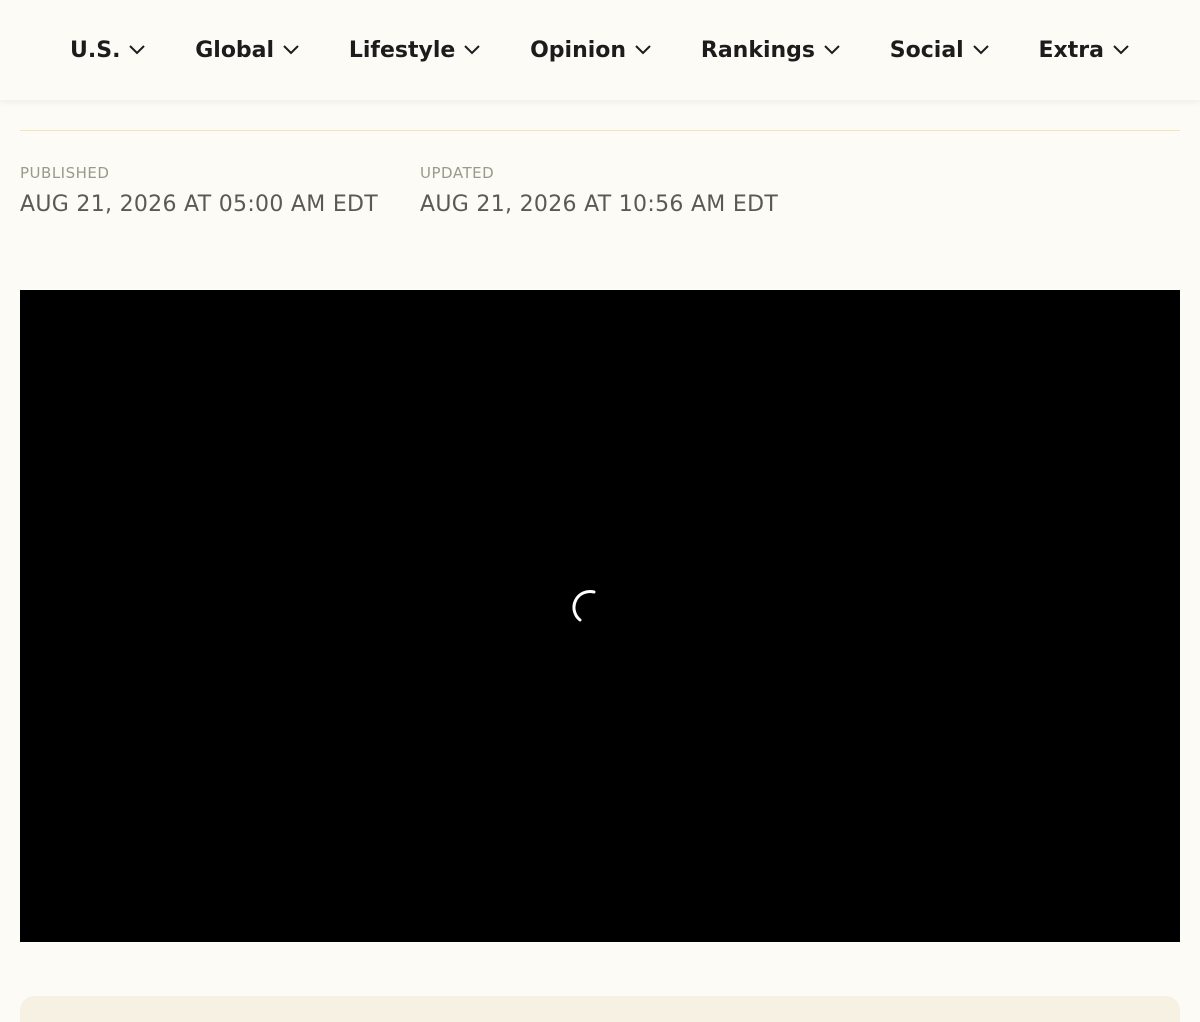 This screenshot has width=1200, height=1022. Describe the element at coordinates (402, 50) in the screenshot. I see `nav-item-label: Lifestyle` at that location.